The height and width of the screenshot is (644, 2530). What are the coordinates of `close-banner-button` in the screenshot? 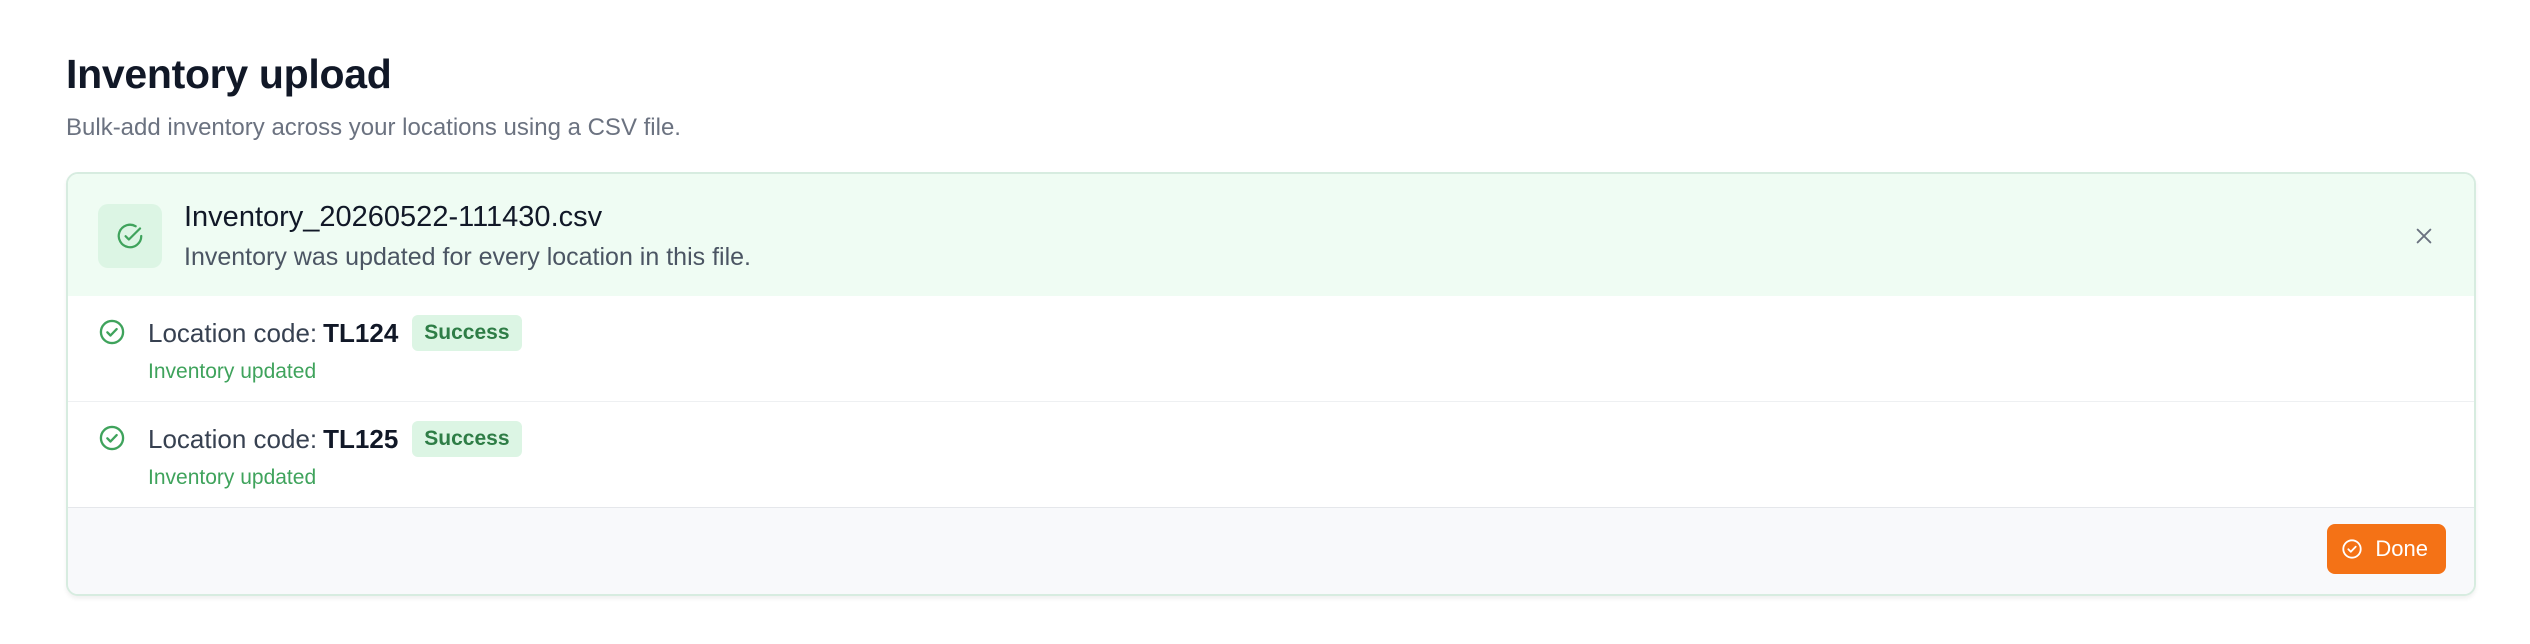 It's located at (2424, 236).